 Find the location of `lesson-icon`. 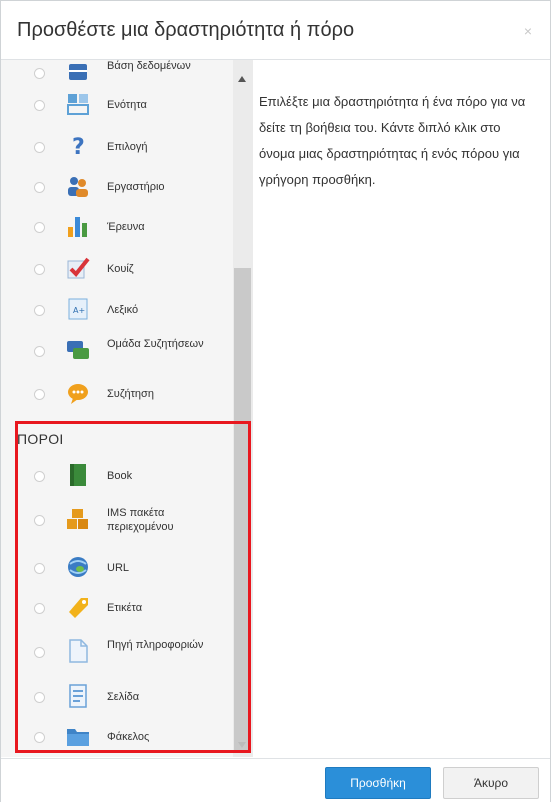

lesson-icon is located at coordinates (78, 104).